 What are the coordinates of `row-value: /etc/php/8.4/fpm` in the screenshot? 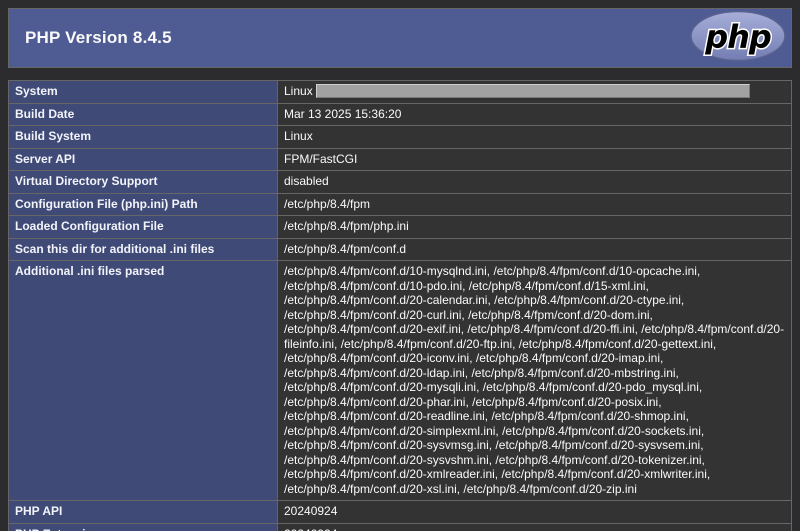 It's located at (534, 204).